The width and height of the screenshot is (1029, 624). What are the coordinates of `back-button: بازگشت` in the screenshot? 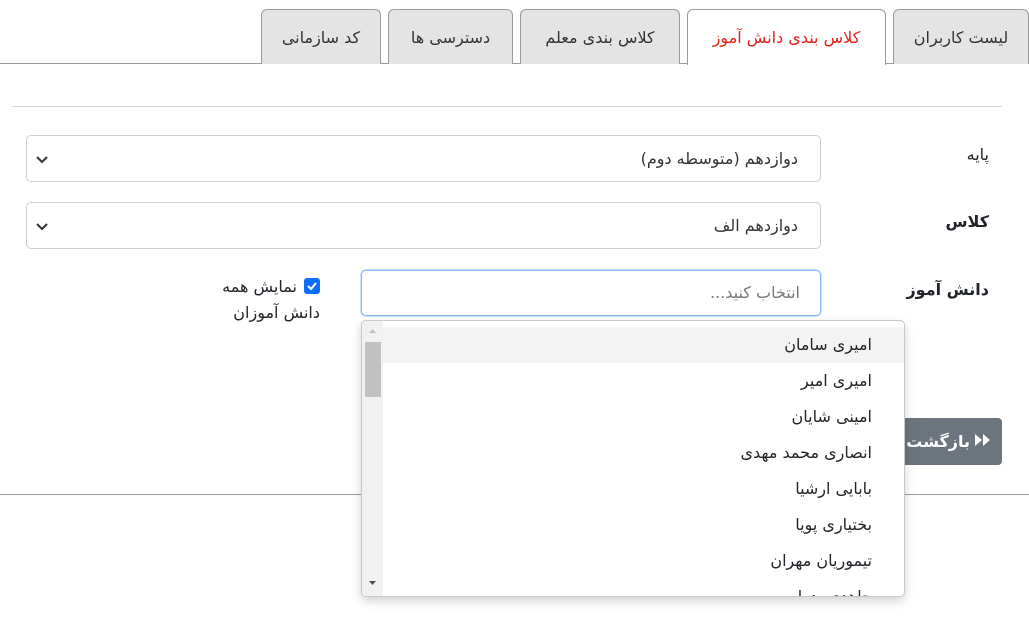 It's located at (951, 441).